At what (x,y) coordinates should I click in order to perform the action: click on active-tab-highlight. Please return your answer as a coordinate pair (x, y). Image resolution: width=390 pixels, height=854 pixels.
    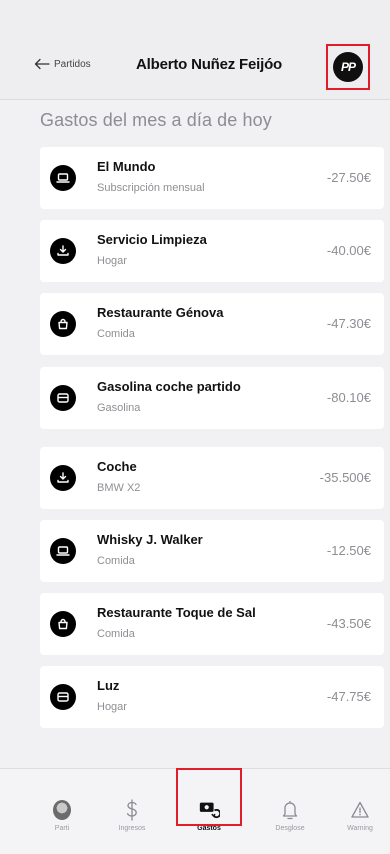
    Looking at the image, I should click on (209, 797).